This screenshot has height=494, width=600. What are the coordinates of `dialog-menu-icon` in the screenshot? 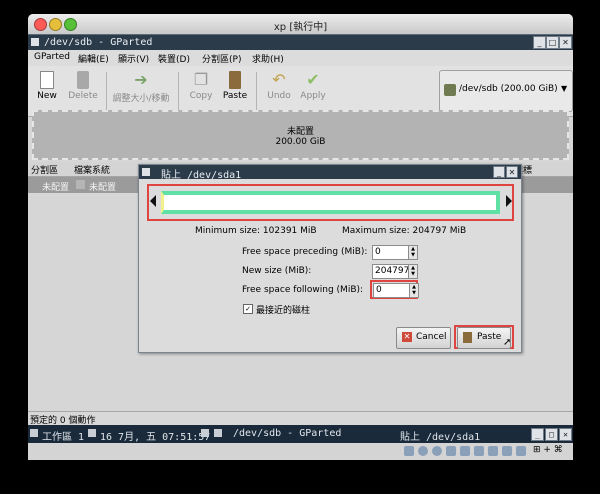 It's located at (146, 172).